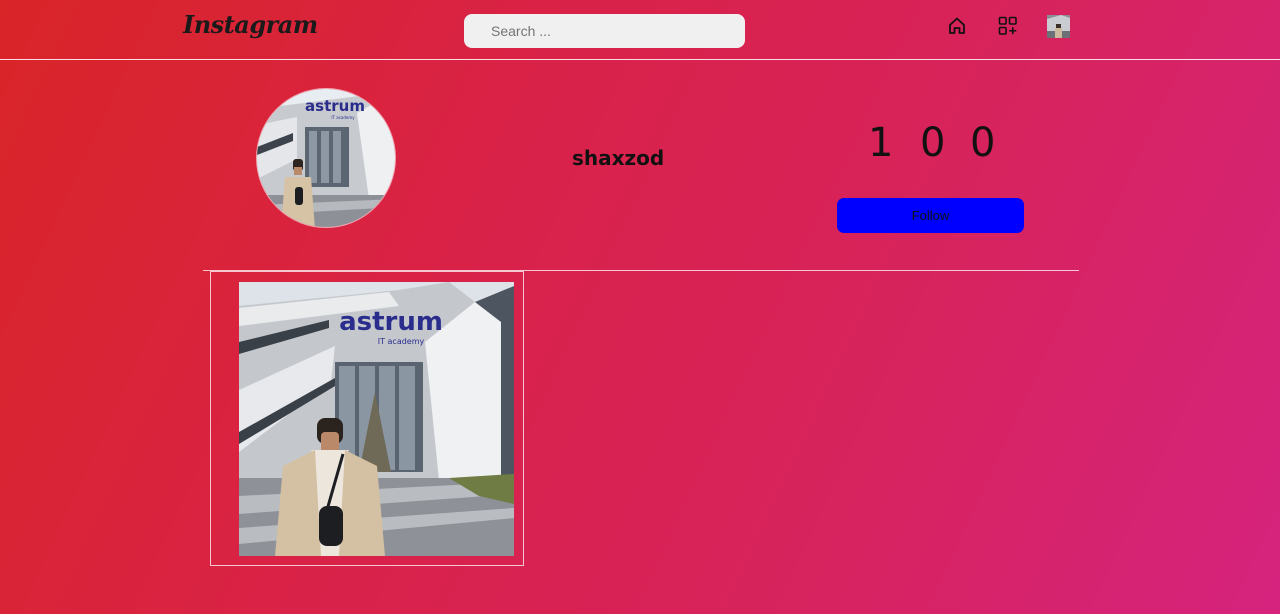  What do you see at coordinates (250, 24) in the screenshot?
I see `instagram-logo: Instagram` at bounding box center [250, 24].